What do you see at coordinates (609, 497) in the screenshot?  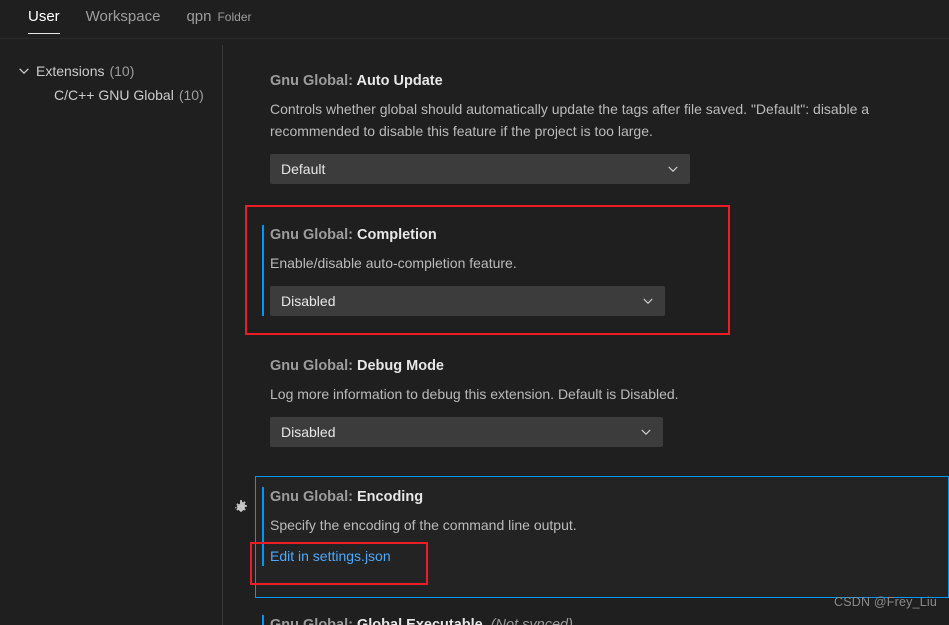 I see `setting-title-encoding: Gnu Global: Encoding` at bounding box center [609, 497].